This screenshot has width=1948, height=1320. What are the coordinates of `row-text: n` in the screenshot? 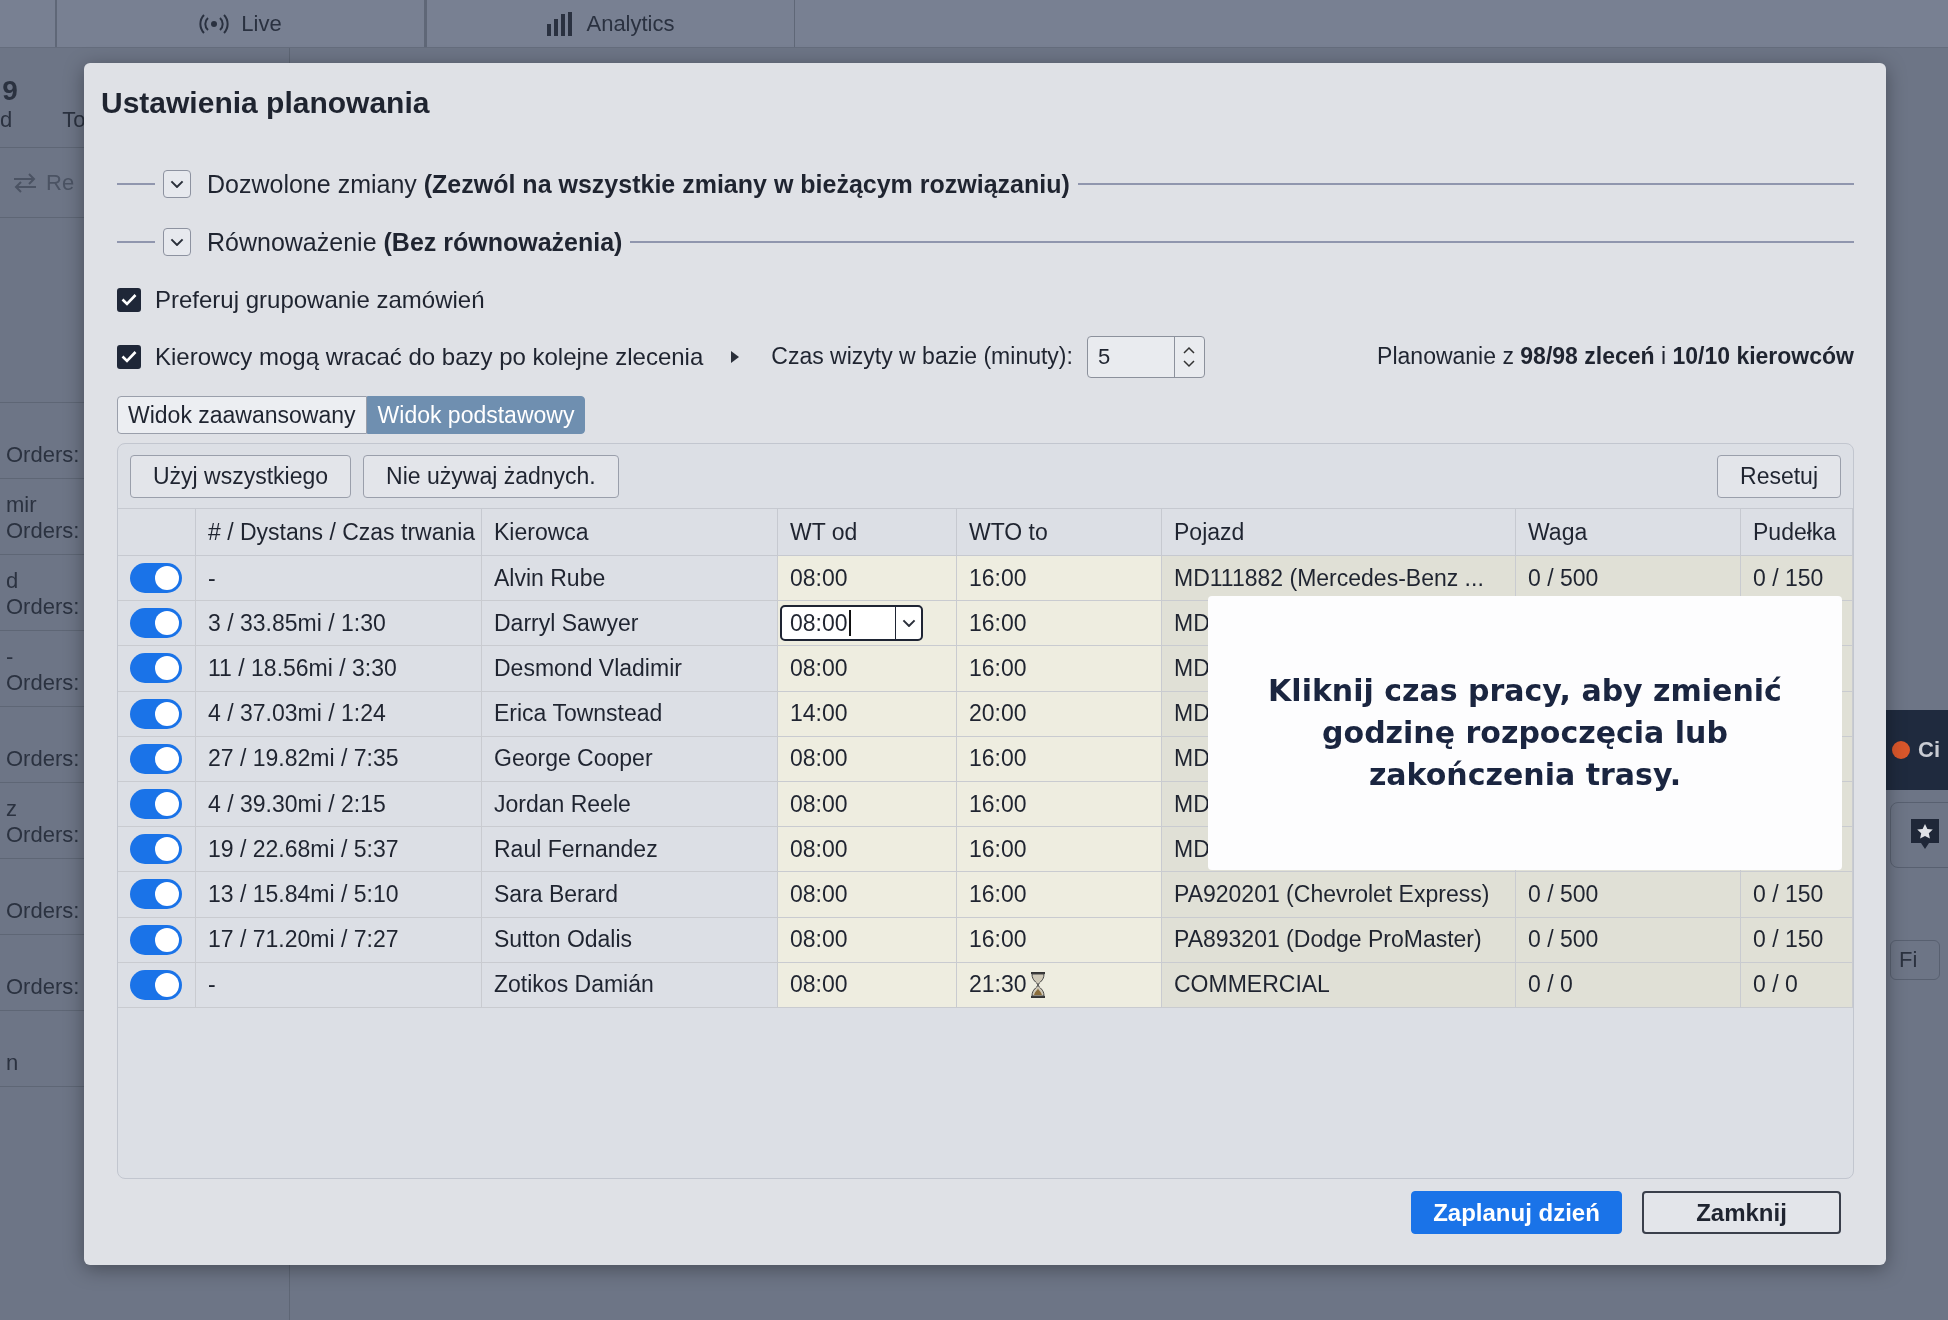 It's located at (12, 1063).